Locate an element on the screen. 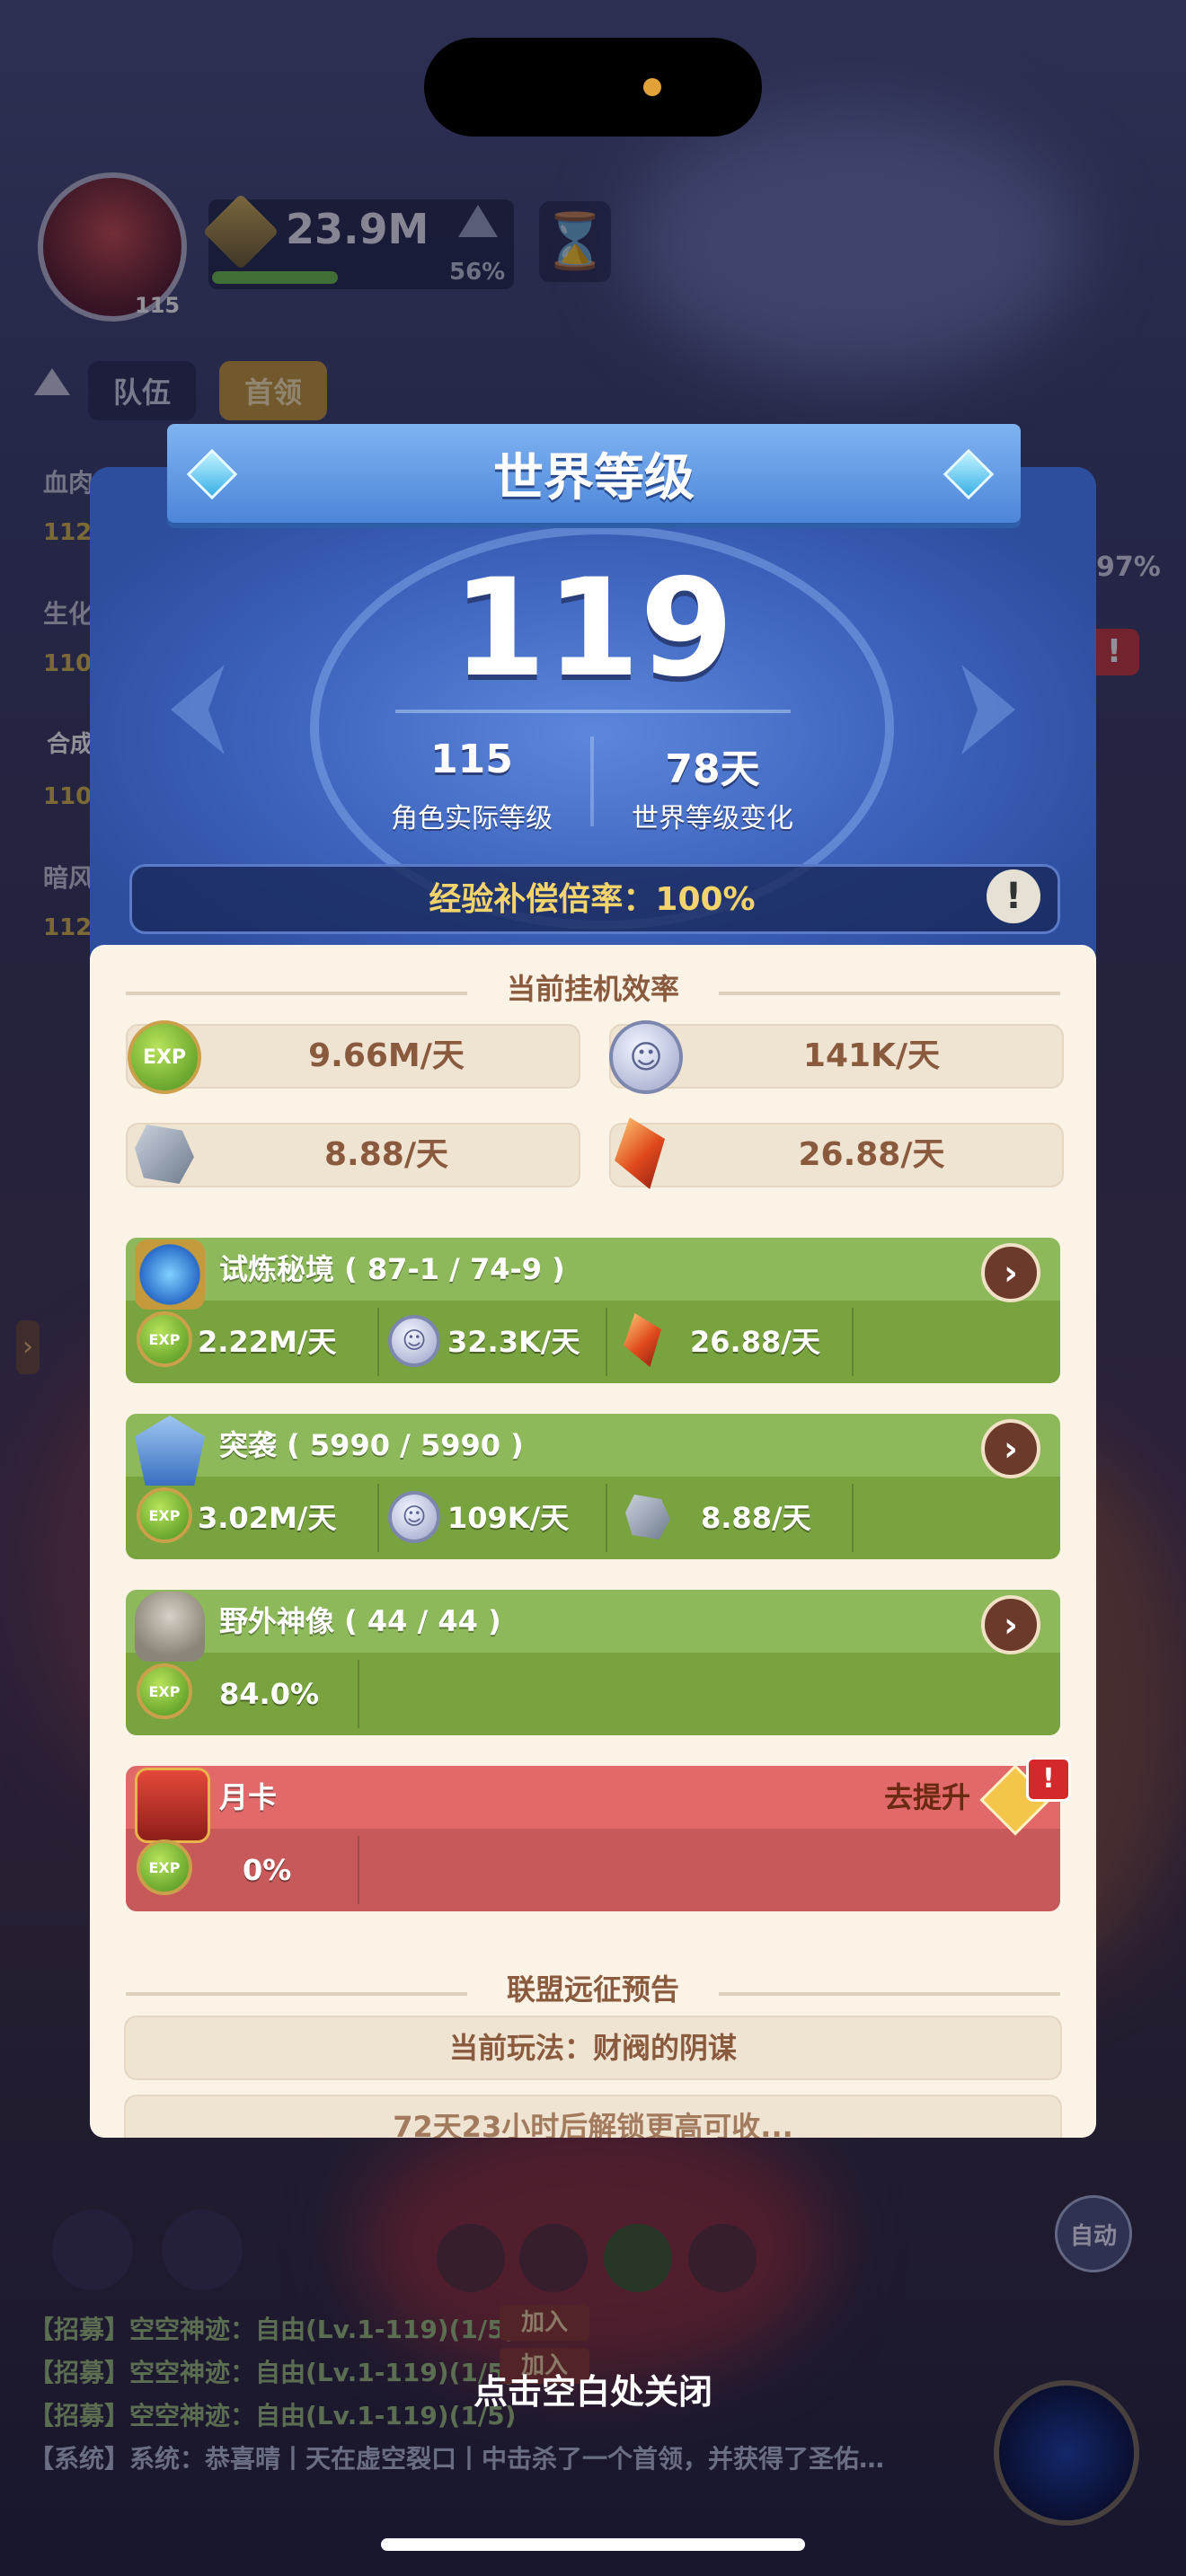  monthly-card-icon is located at coordinates (172, 1805).